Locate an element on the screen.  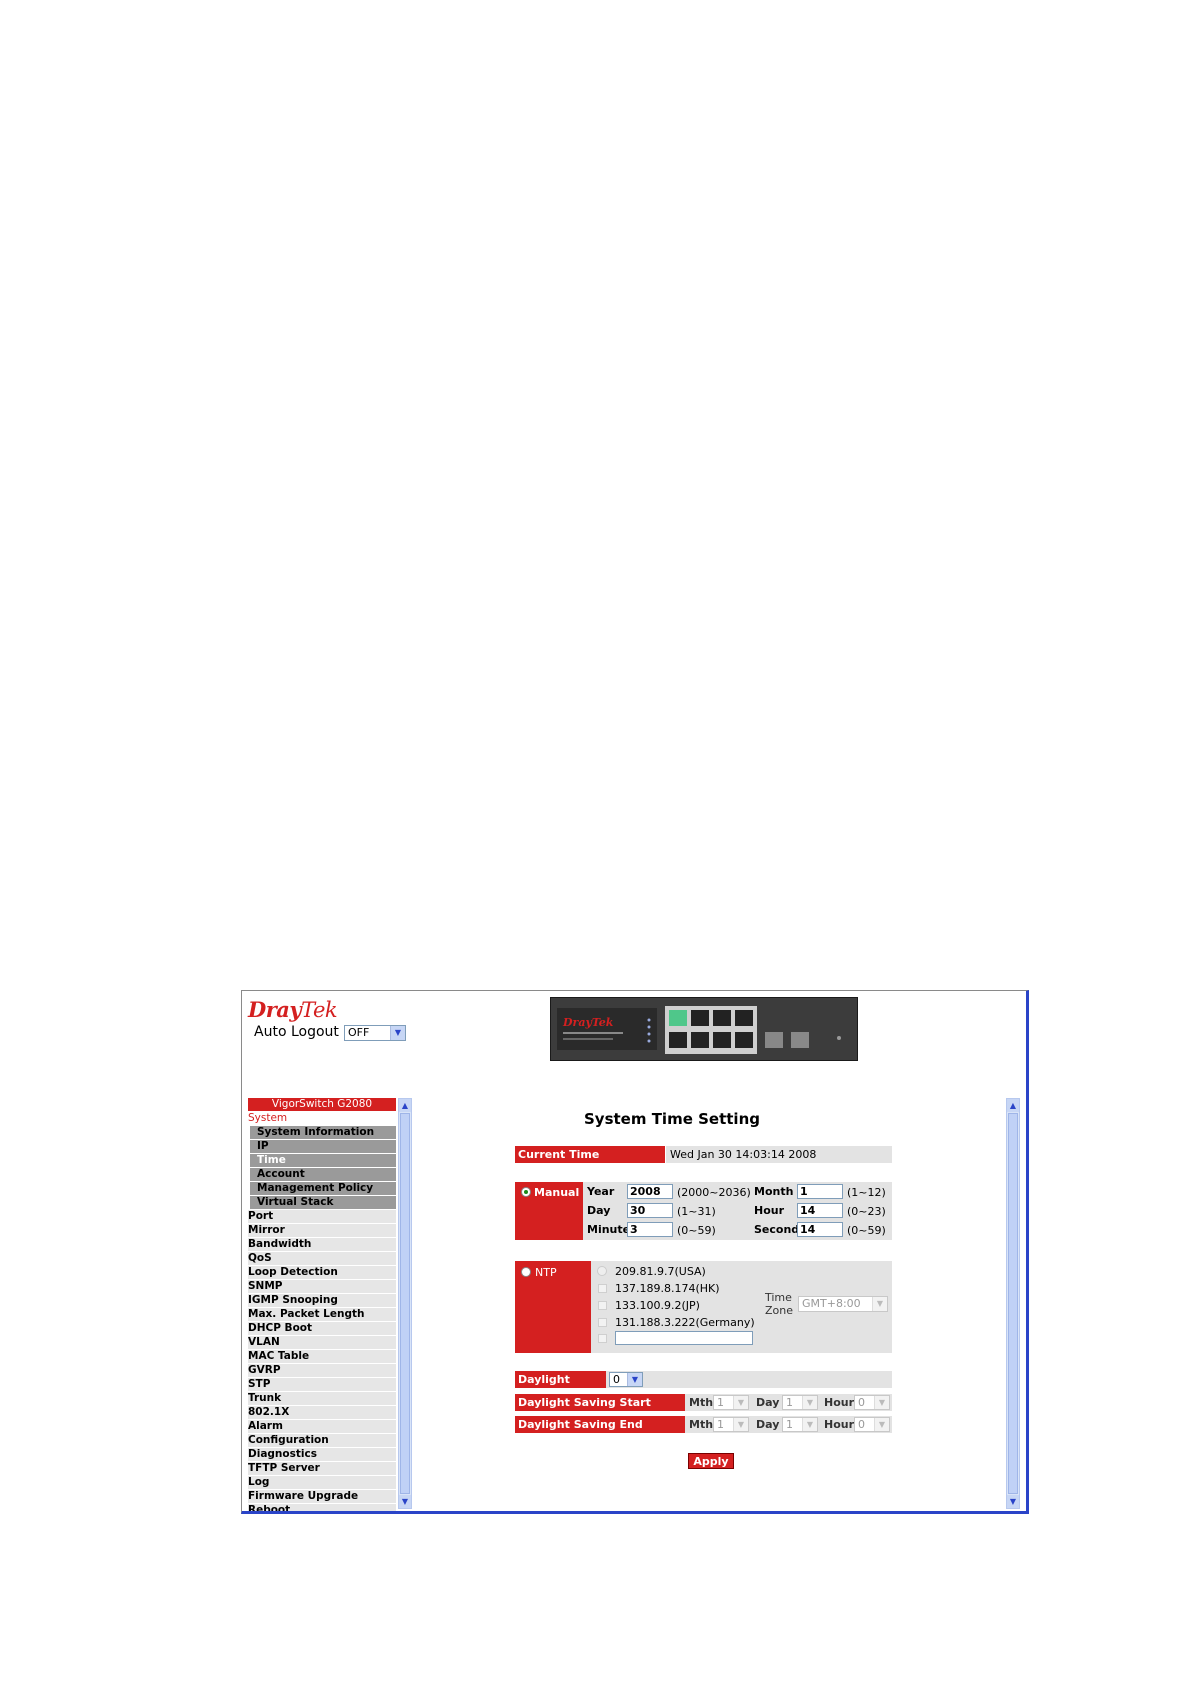
day-input: 30 is located at coordinates (650, 1210).